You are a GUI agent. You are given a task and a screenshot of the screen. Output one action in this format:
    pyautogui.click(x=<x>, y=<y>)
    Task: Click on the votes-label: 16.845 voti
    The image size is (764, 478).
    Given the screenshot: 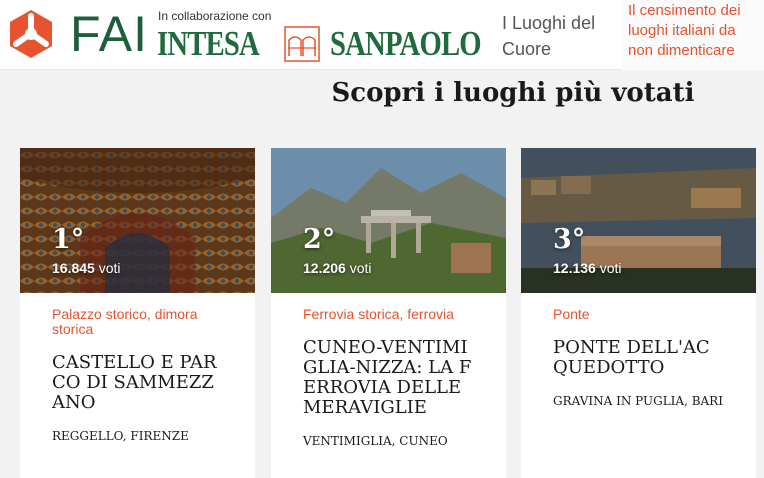 What is the action you would take?
    pyautogui.click(x=86, y=268)
    